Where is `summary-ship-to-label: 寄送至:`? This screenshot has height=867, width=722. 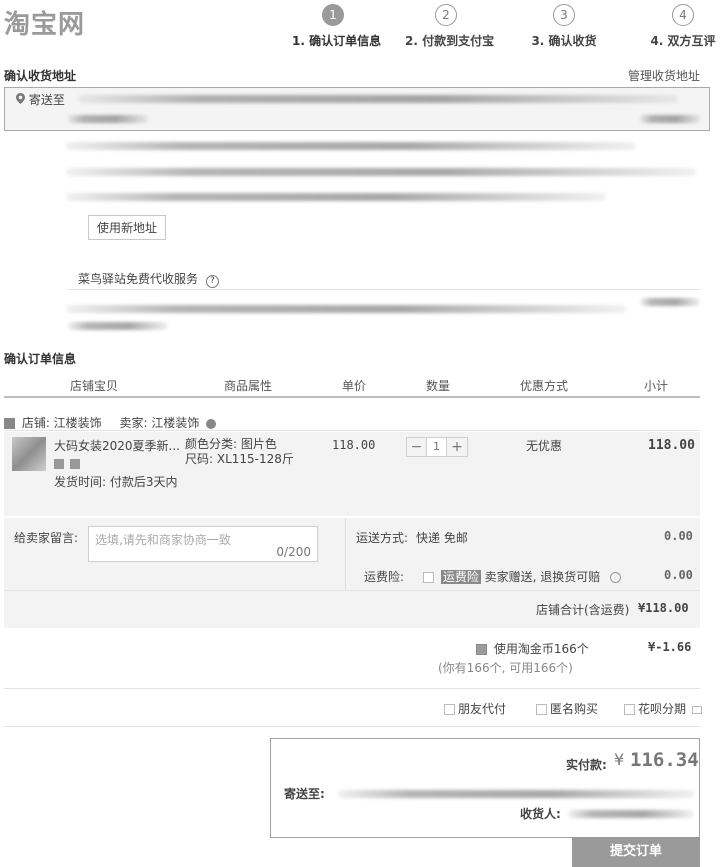 summary-ship-to-label: 寄送至: is located at coordinates (304, 794).